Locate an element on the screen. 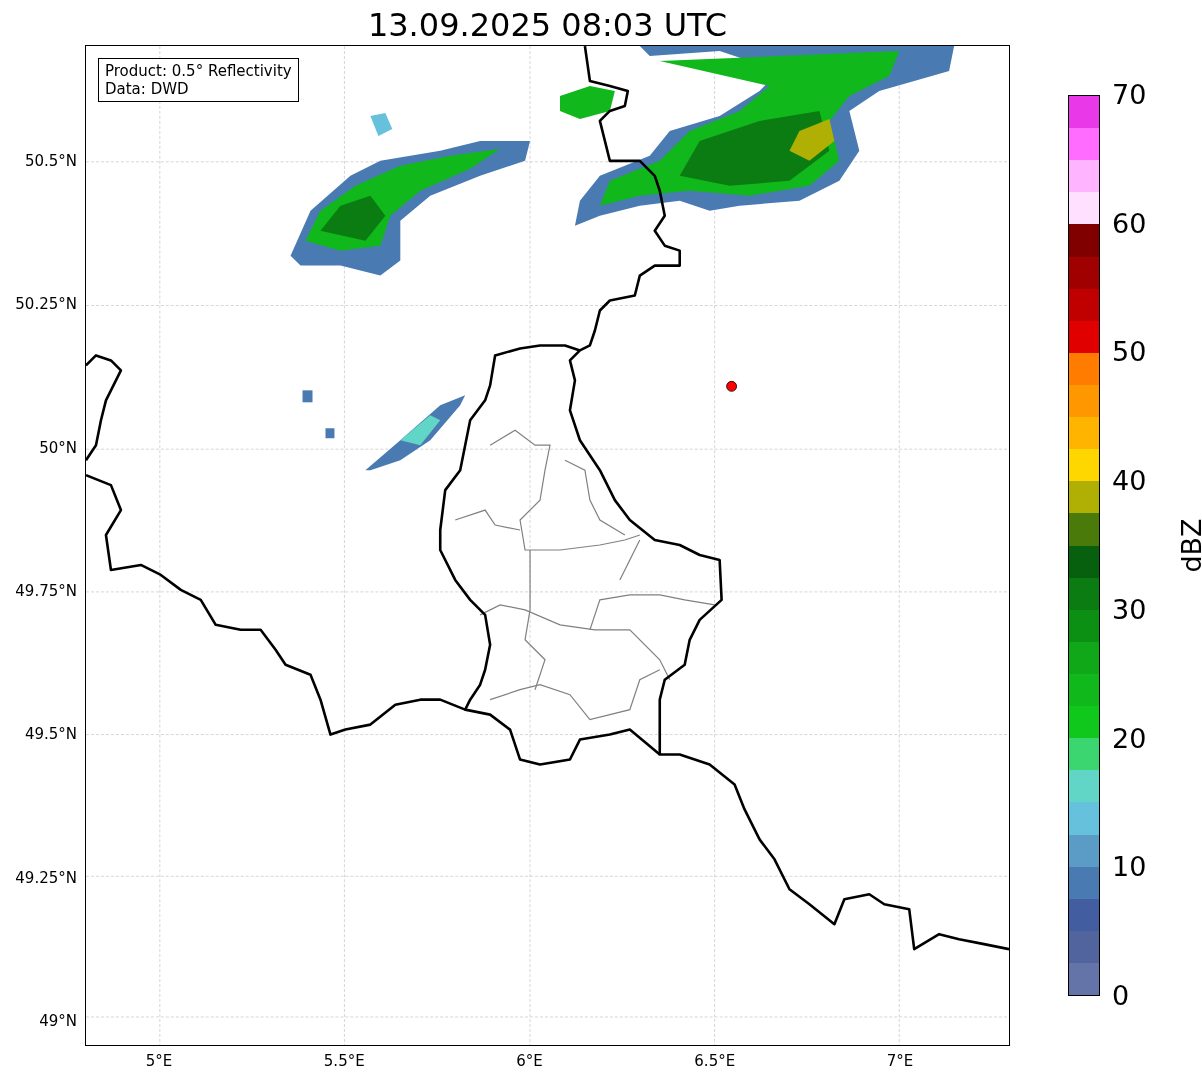 The width and height of the screenshot is (1202, 1081). longitude-label: 7°E is located at coordinates (900, 1061).